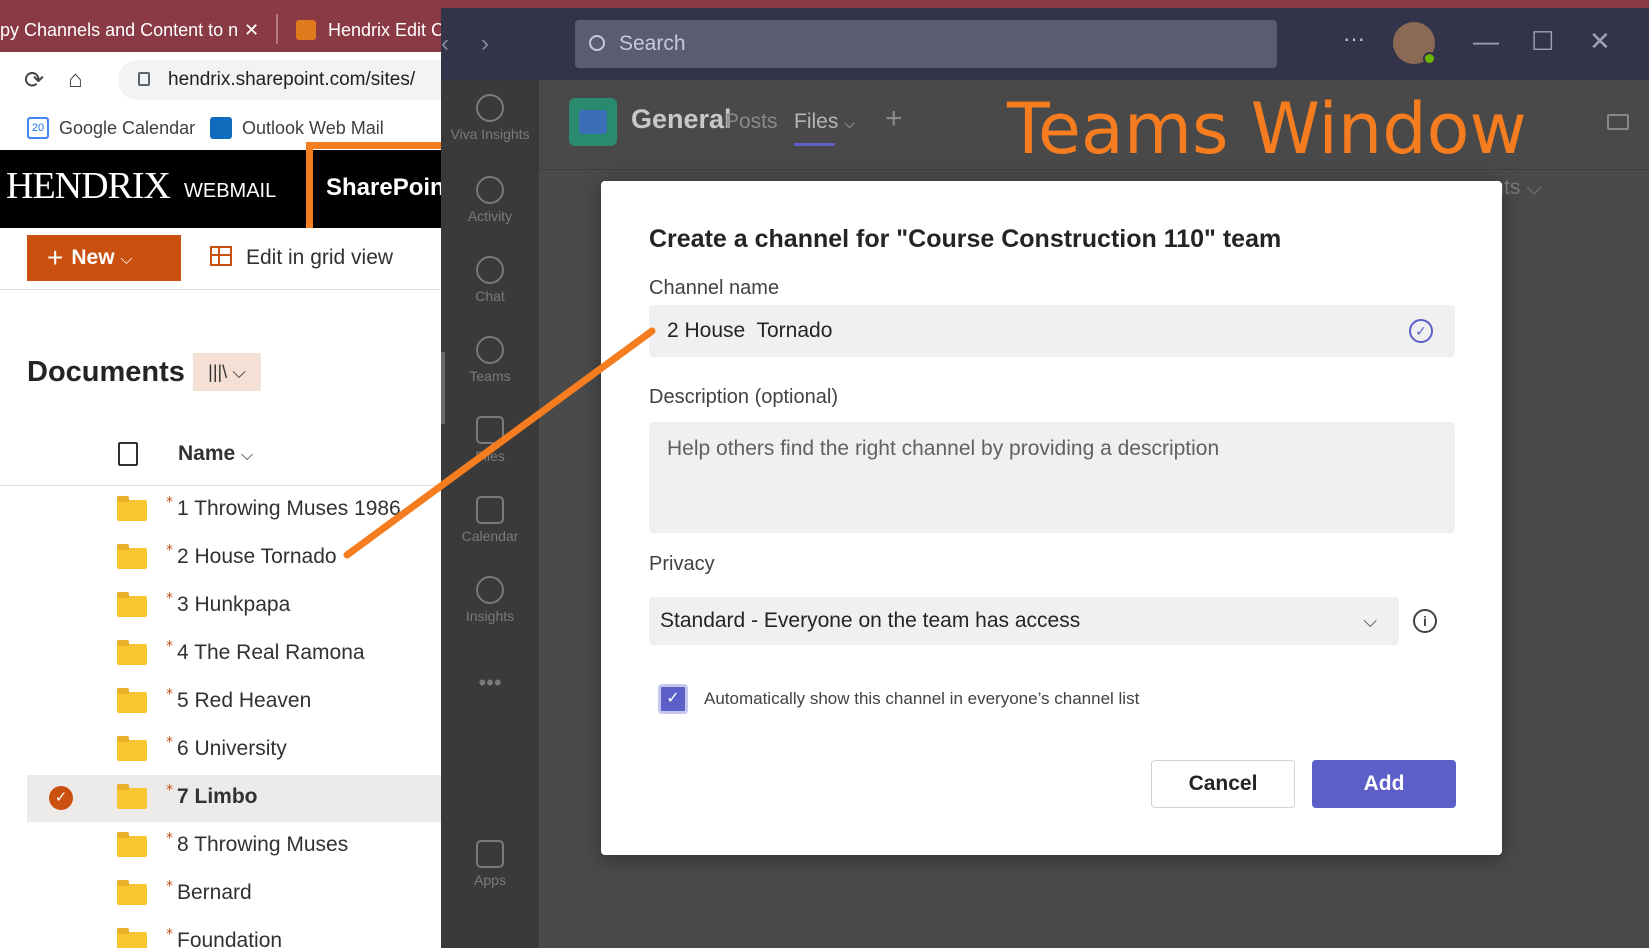 This screenshot has height=948, width=1649. I want to click on avatar, so click(1414, 43).